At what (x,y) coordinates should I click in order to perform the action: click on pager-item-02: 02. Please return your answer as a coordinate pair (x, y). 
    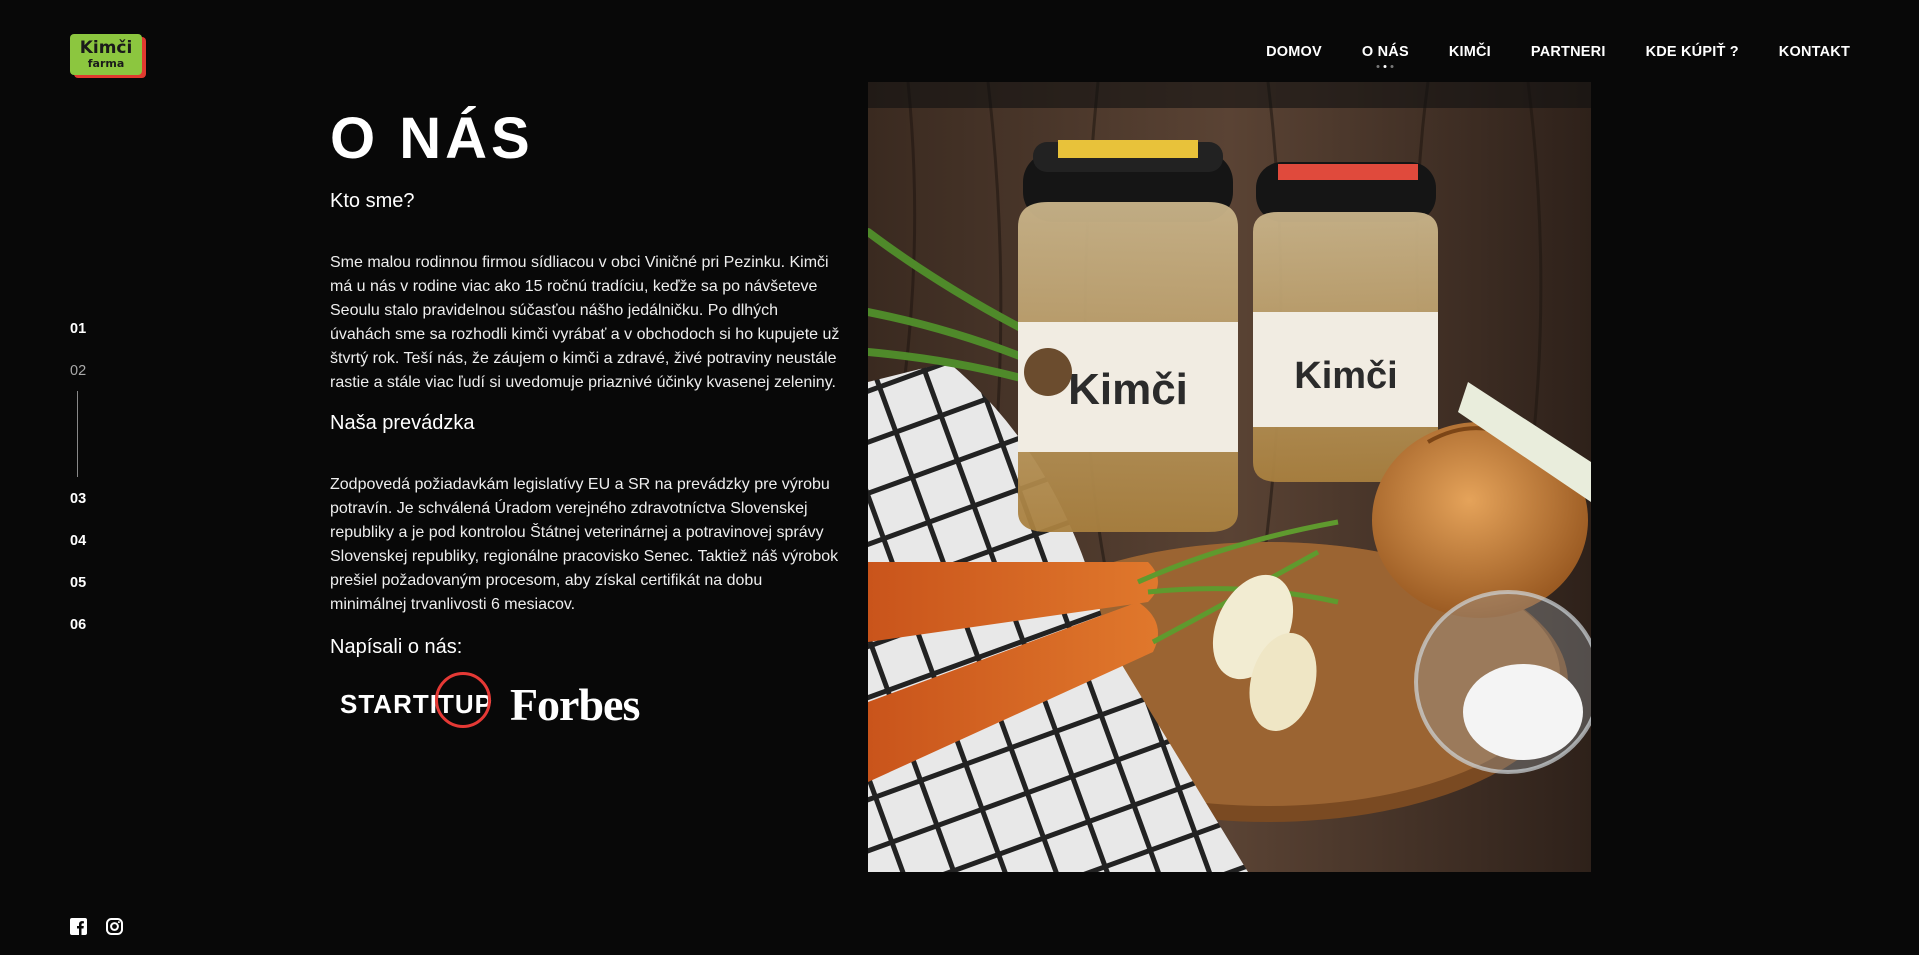
    Looking at the image, I should click on (78, 371).